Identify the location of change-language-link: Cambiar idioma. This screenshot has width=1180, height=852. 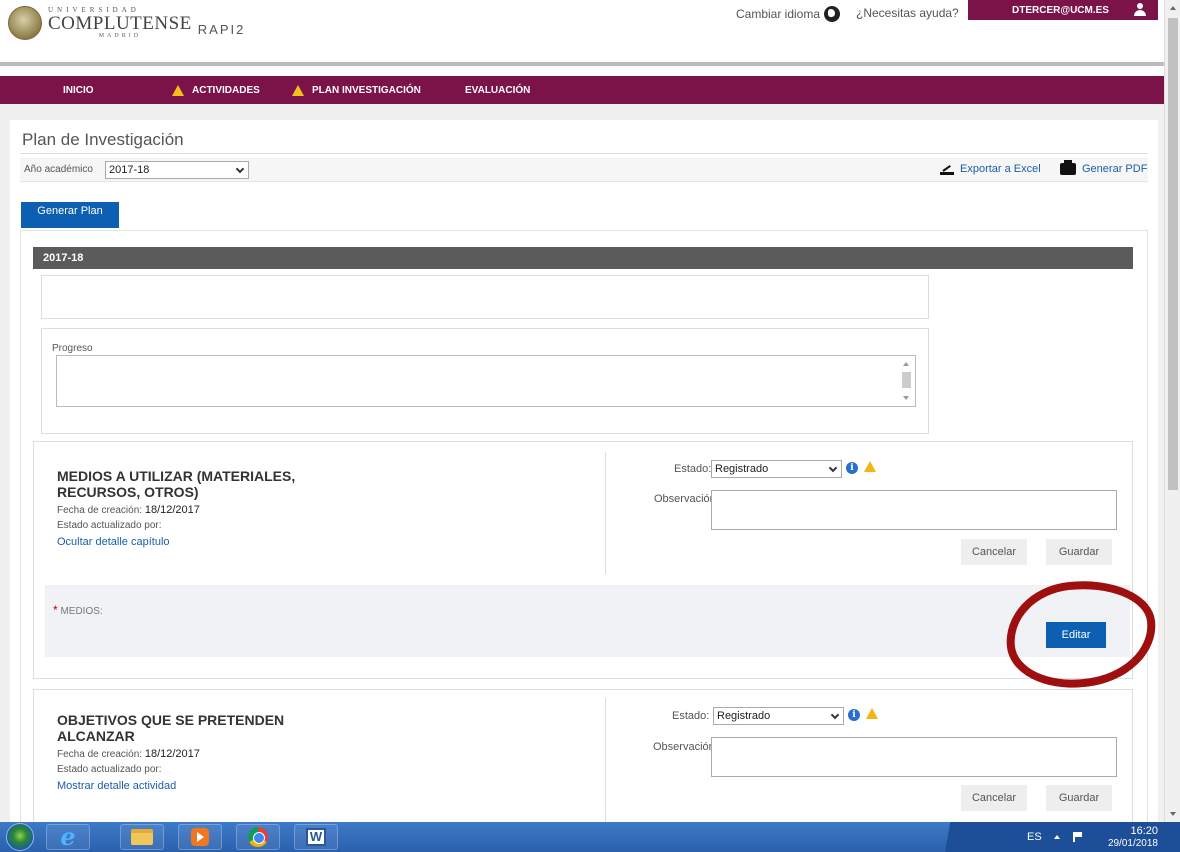
(788, 14).